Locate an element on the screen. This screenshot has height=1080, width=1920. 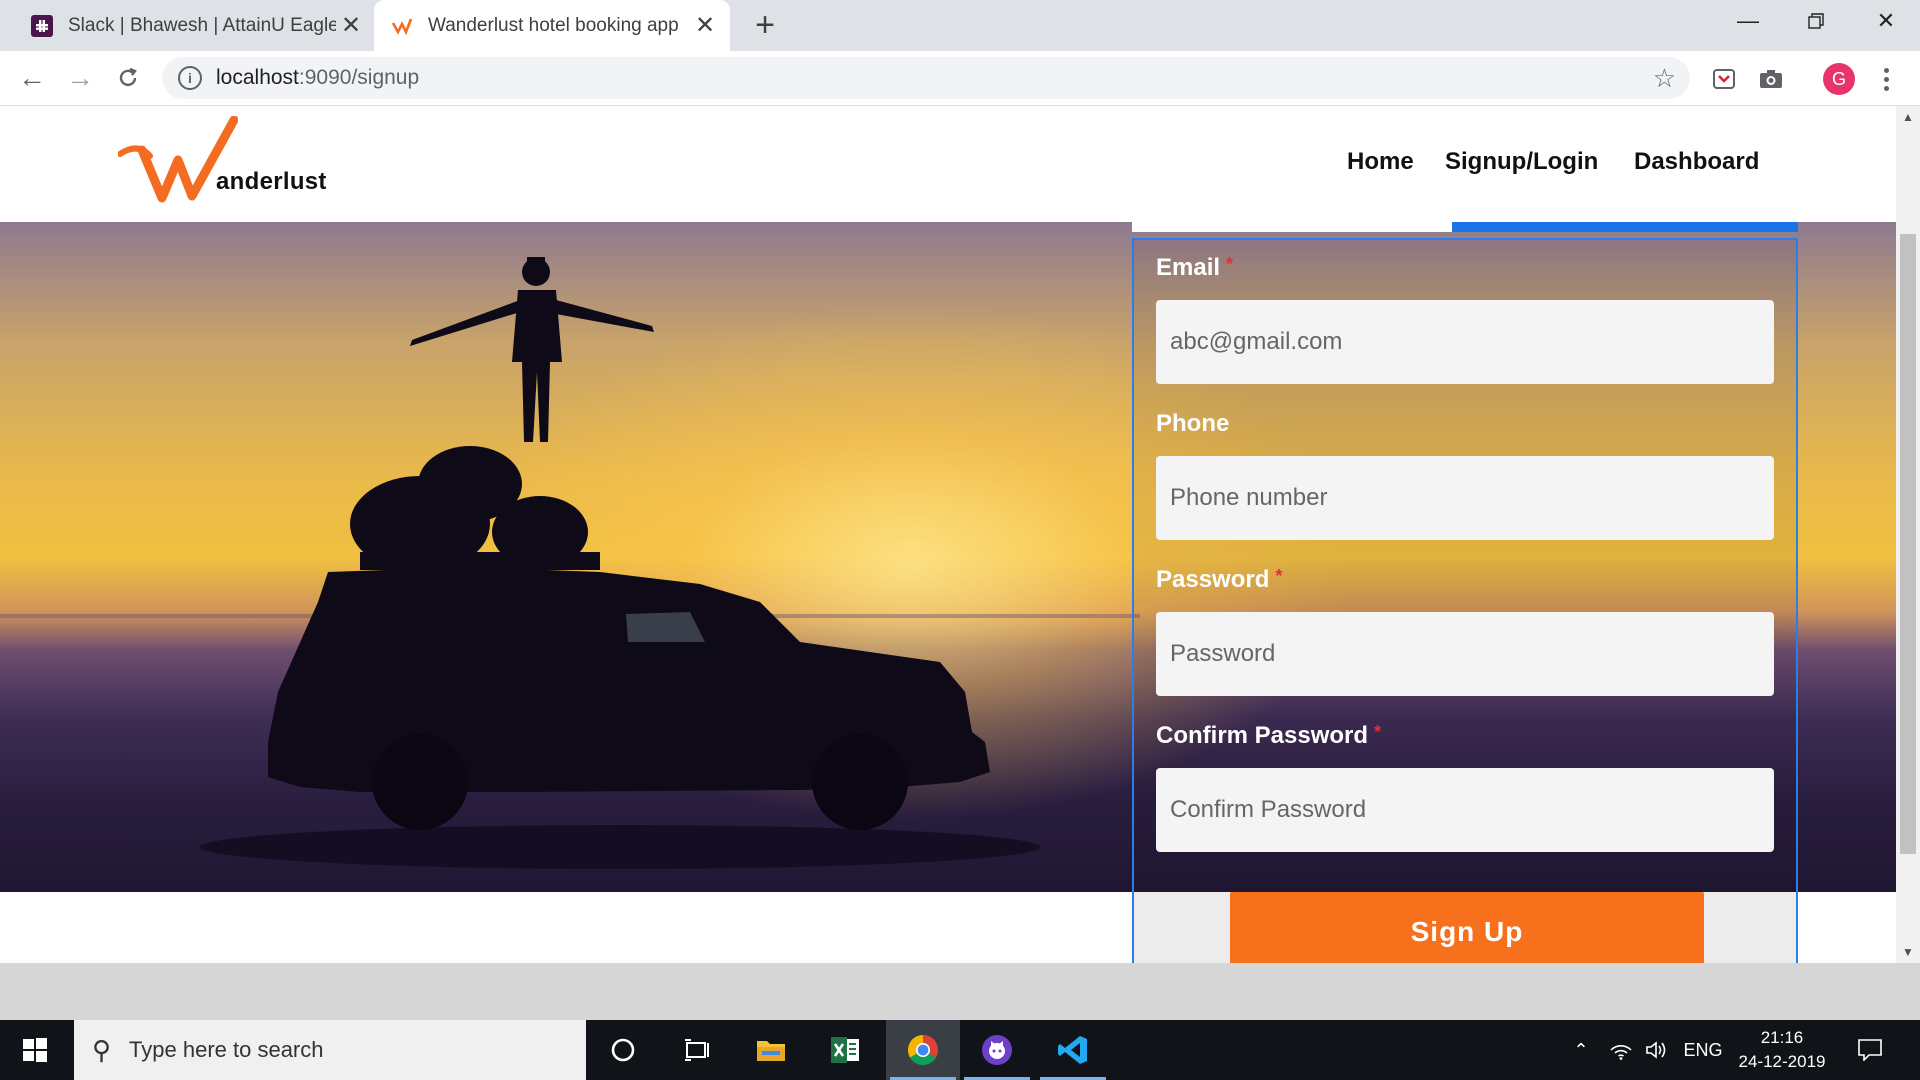
confirm-password-field is located at coordinates (1465, 810).